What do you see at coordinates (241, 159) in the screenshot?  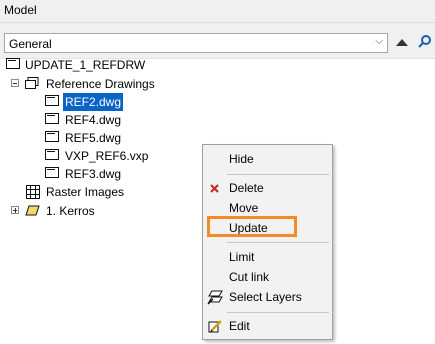 I see `menu-item-hide-label: Hide` at bounding box center [241, 159].